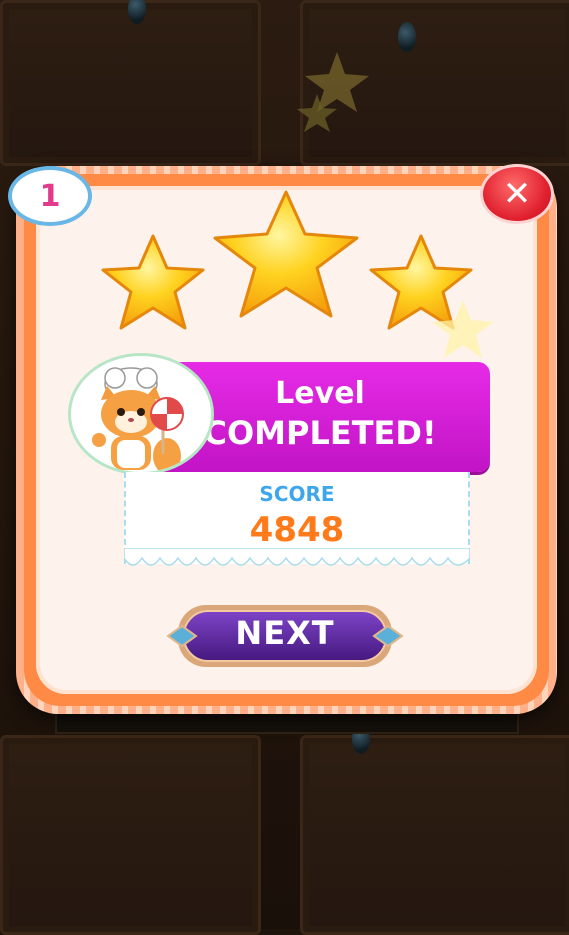 The width and height of the screenshot is (569, 935). I want to click on mascot-avatar, so click(141, 414).